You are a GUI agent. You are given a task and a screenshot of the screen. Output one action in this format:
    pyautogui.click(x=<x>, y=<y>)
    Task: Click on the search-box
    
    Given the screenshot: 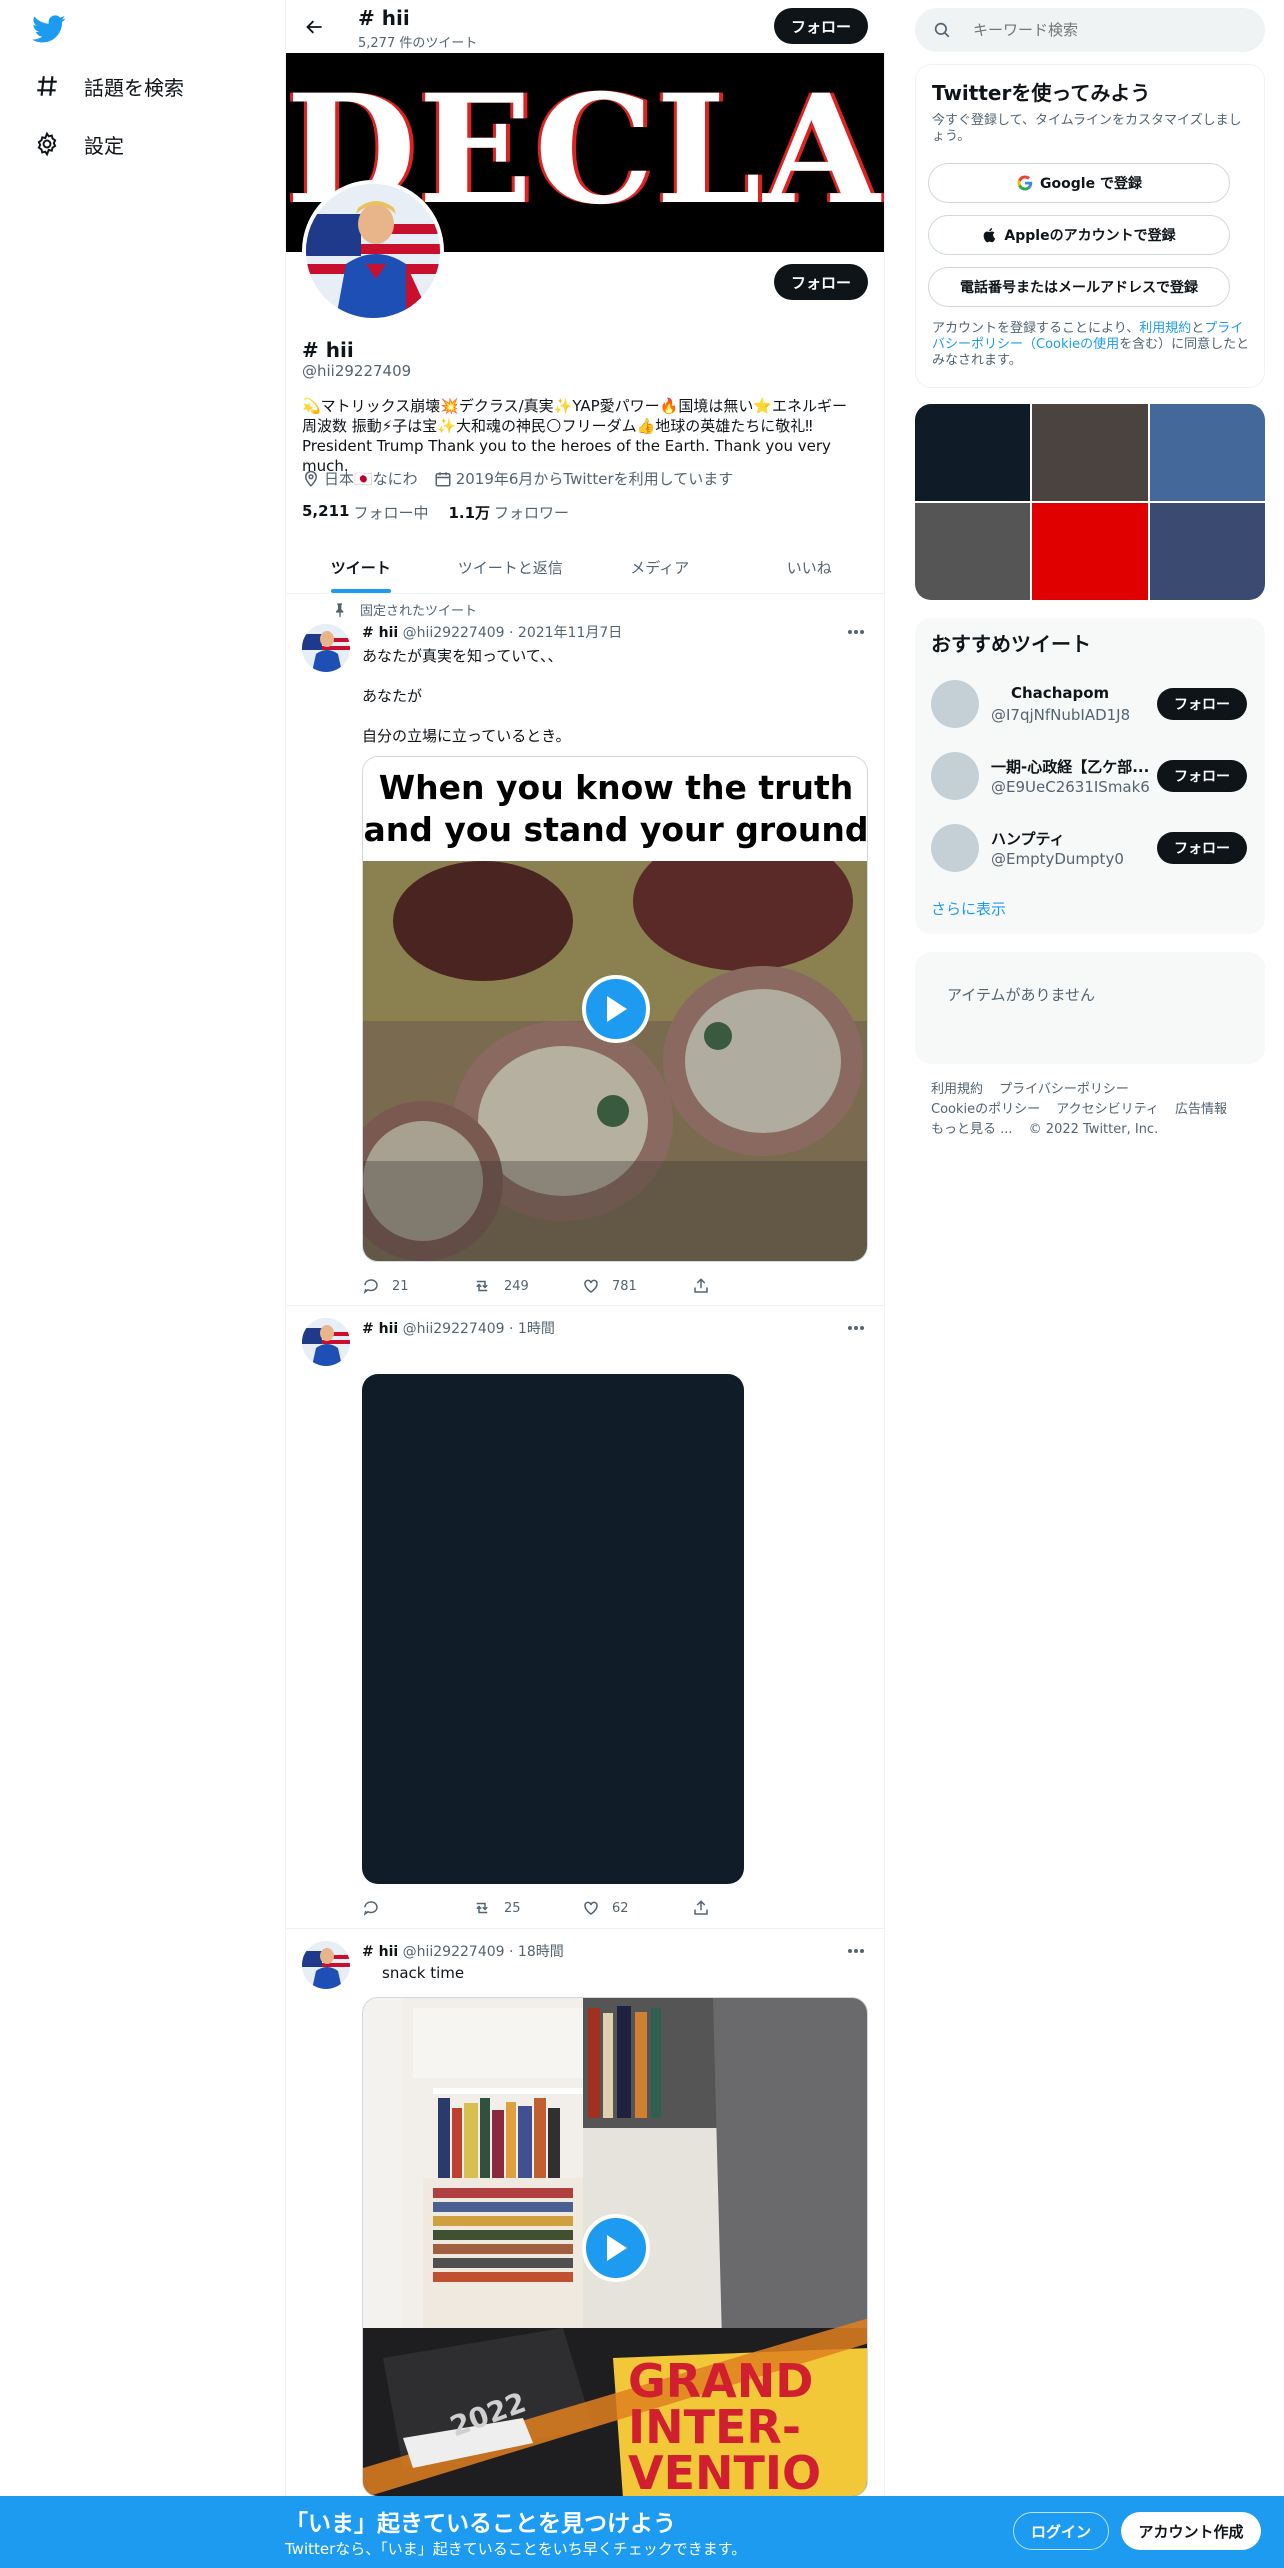 What is the action you would take?
    pyautogui.click(x=1090, y=30)
    